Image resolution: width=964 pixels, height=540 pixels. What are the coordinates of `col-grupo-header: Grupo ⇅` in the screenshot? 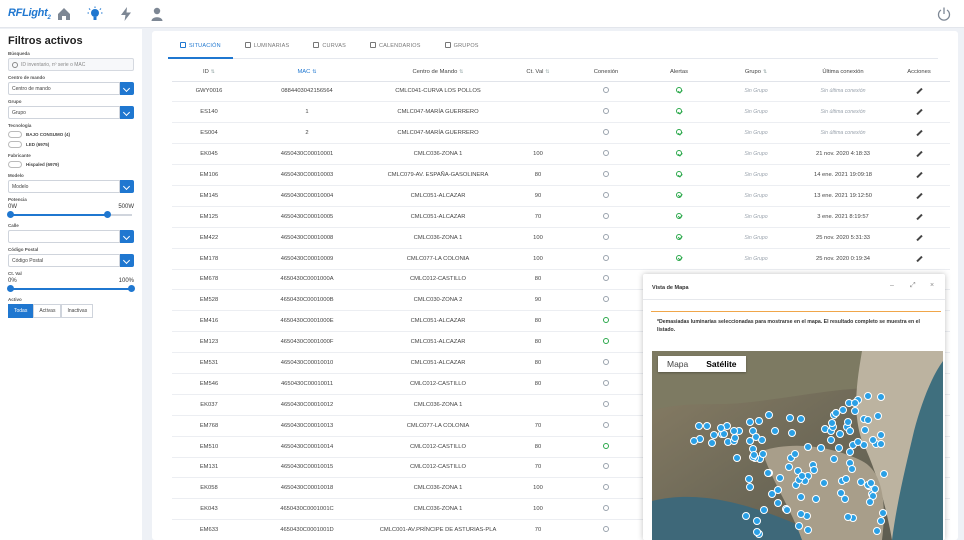 It's located at (756, 73).